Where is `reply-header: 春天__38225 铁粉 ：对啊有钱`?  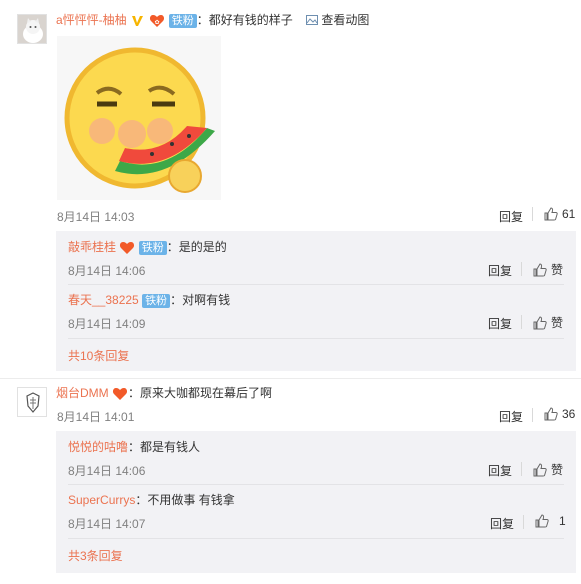
reply-header: 春天__38225 铁粉 ：对啊有钱 is located at coordinates (149, 300).